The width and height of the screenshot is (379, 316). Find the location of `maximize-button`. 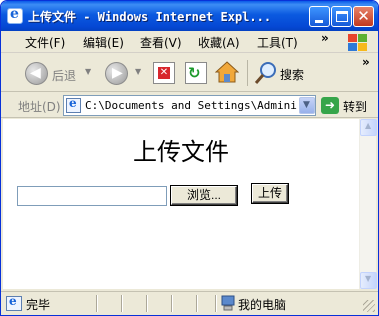

maximize-button is located at coordinates (341, 16).